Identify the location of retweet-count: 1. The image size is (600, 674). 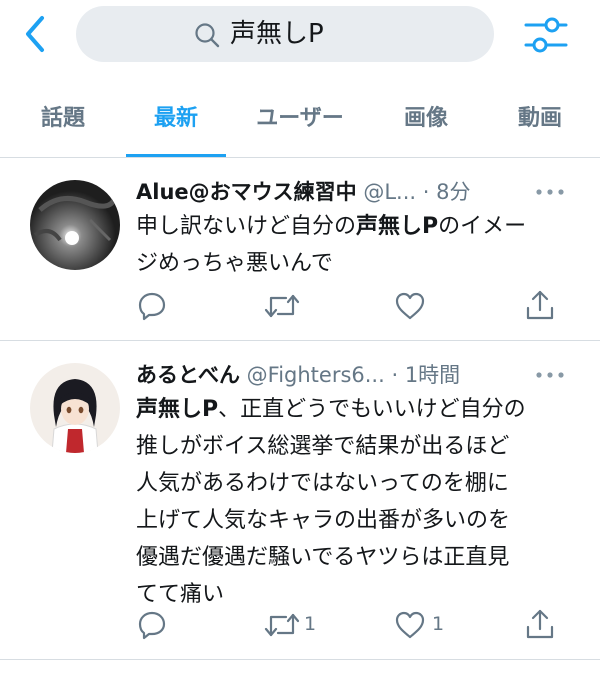
(310, 624).